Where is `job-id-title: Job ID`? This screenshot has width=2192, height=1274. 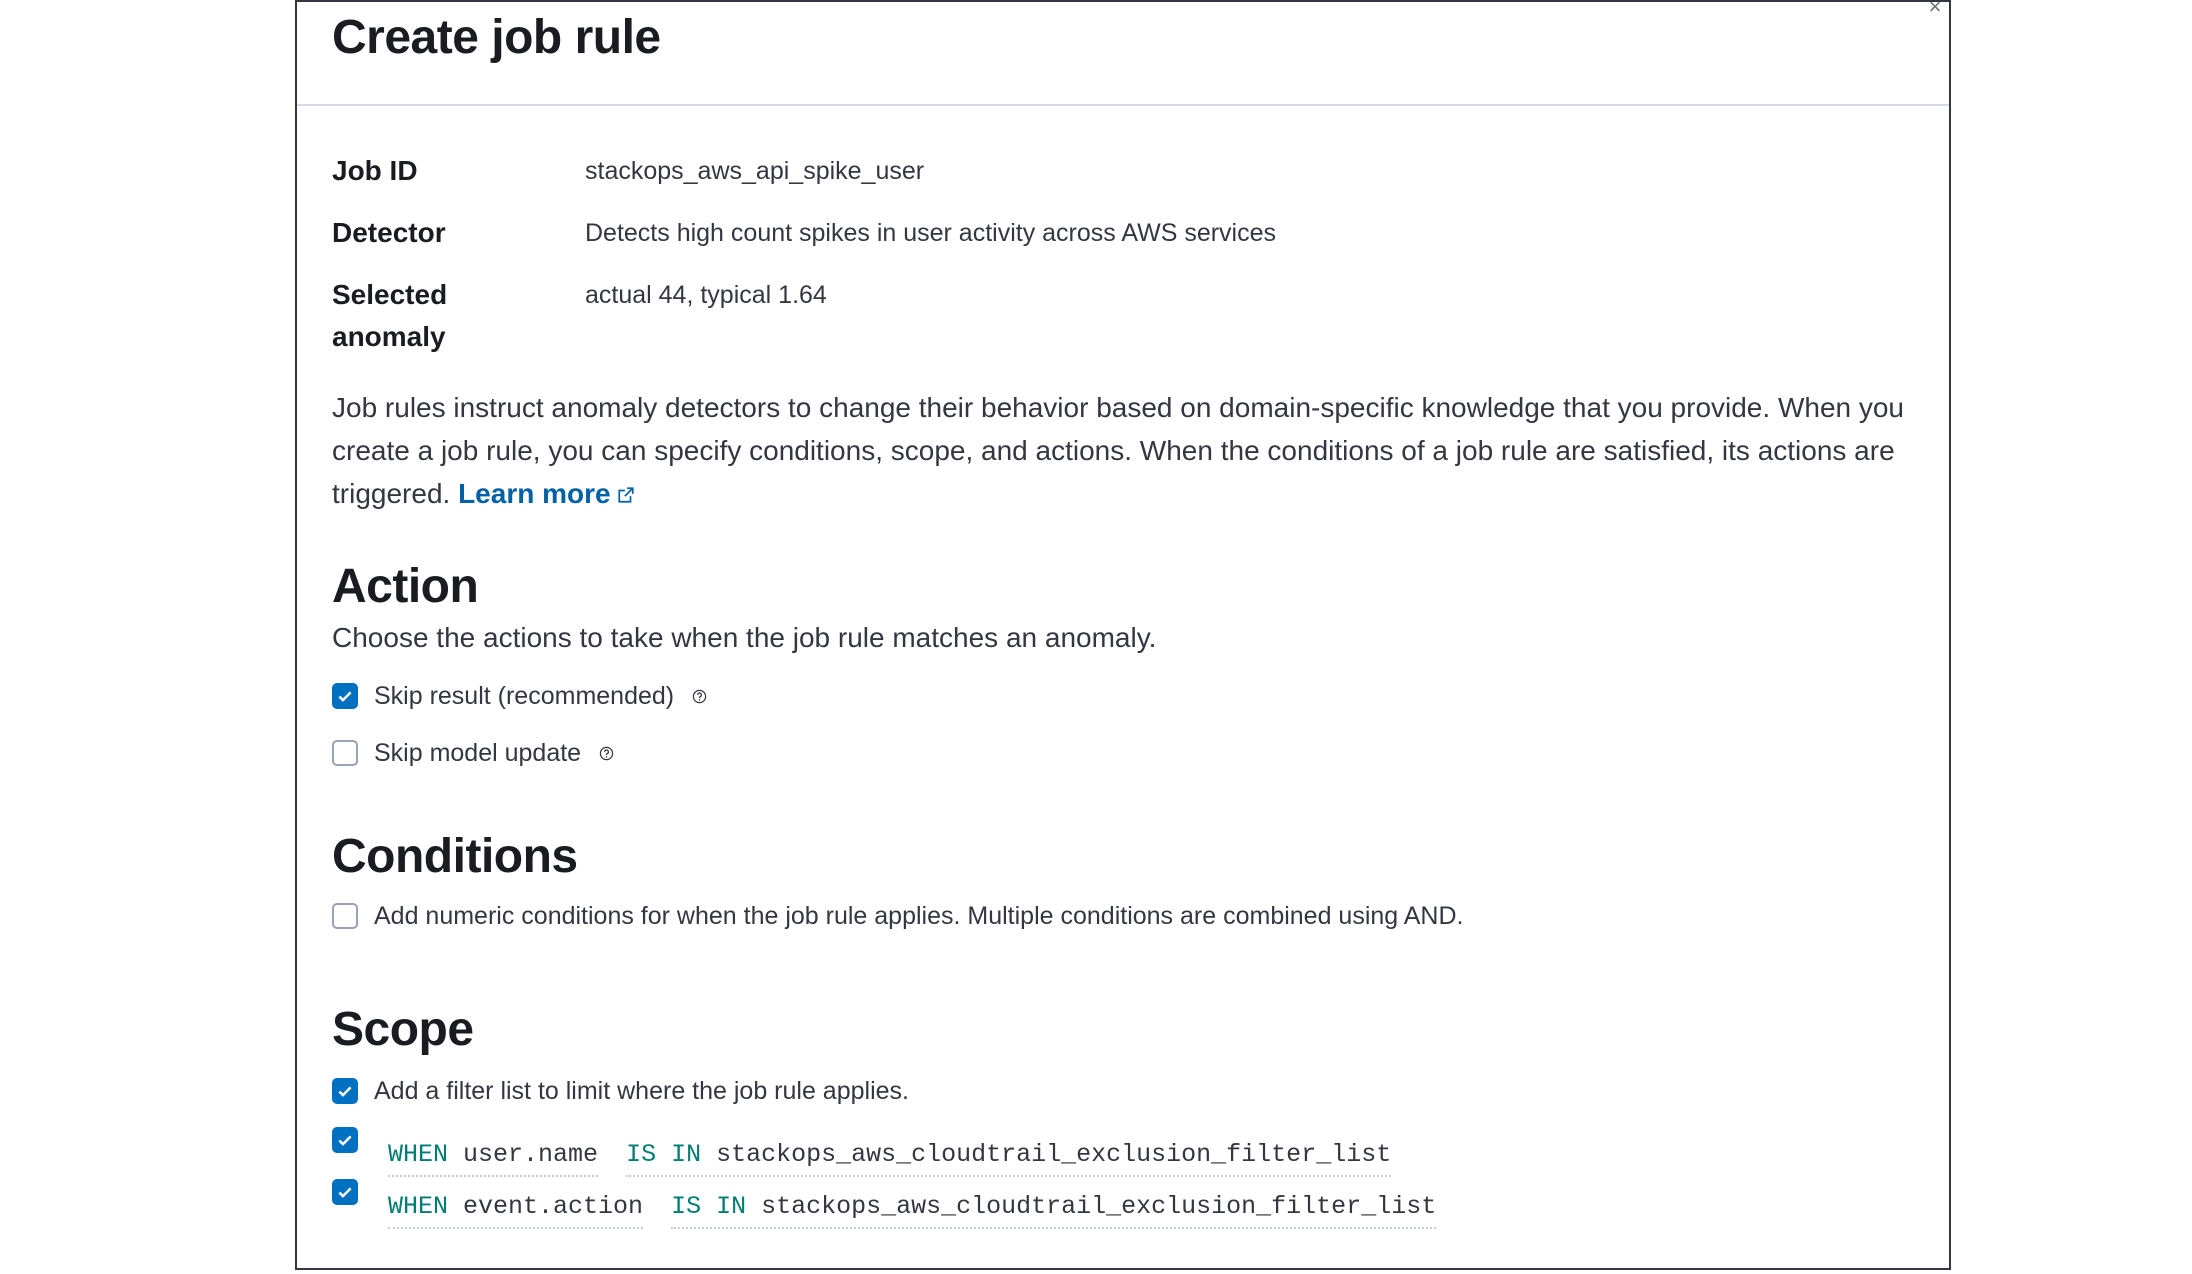 job-id-title: Job ID is located at coordinates (375, 170).